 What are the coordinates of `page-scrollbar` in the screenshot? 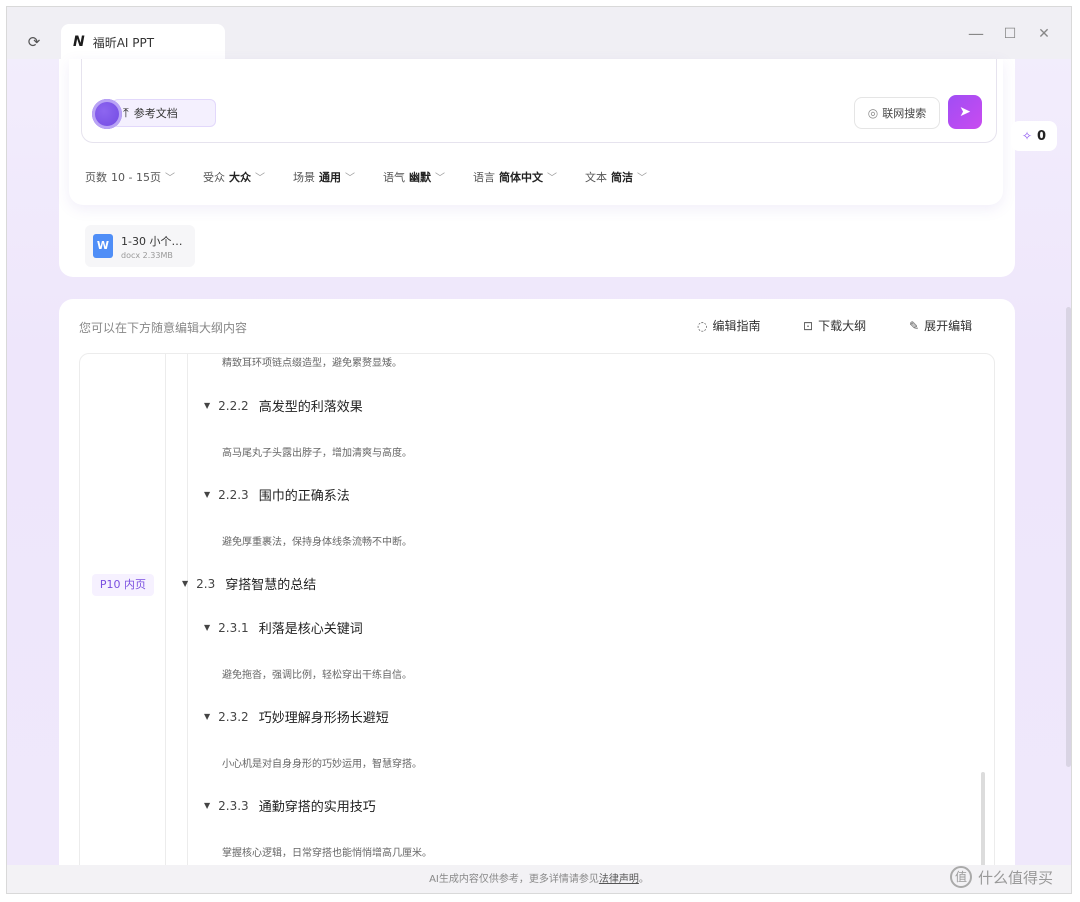 It's located at (1068, 537).